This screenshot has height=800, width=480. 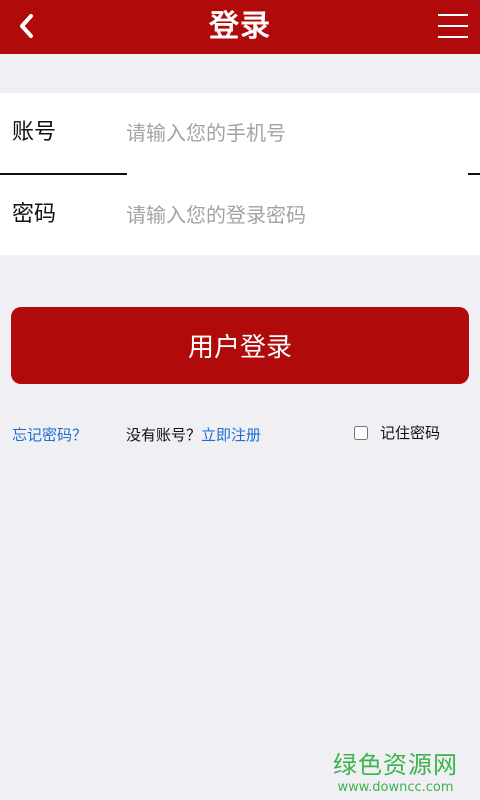 What do you see at coordinates (34, 132) in the screenshot?
I see `account-label: 账号` at bounding box center [34, 132].